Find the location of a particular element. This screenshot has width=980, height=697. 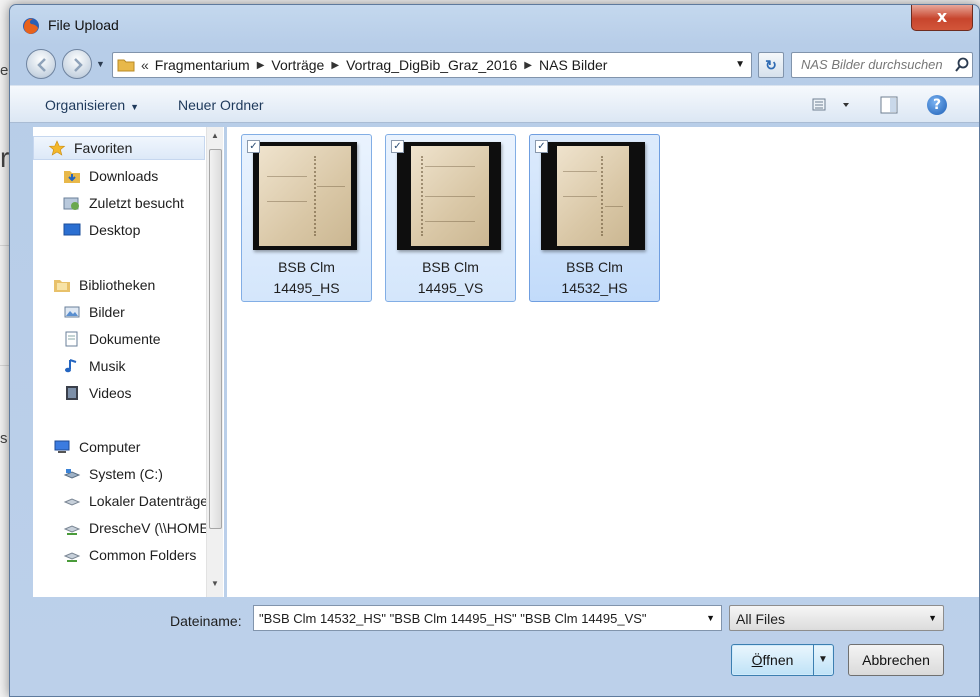

refresh-icon: ↻ is located at coordinates (771, 65).